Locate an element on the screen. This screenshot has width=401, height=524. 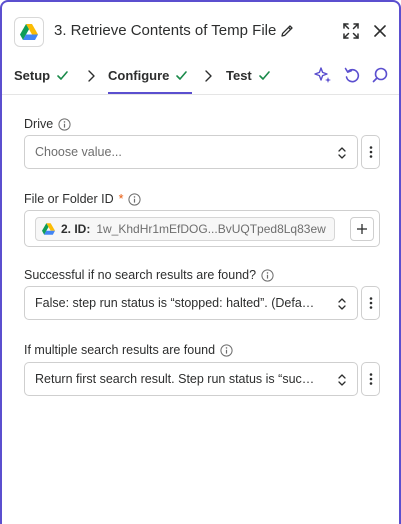
required-marker: * is located at coordinates (121, 199).